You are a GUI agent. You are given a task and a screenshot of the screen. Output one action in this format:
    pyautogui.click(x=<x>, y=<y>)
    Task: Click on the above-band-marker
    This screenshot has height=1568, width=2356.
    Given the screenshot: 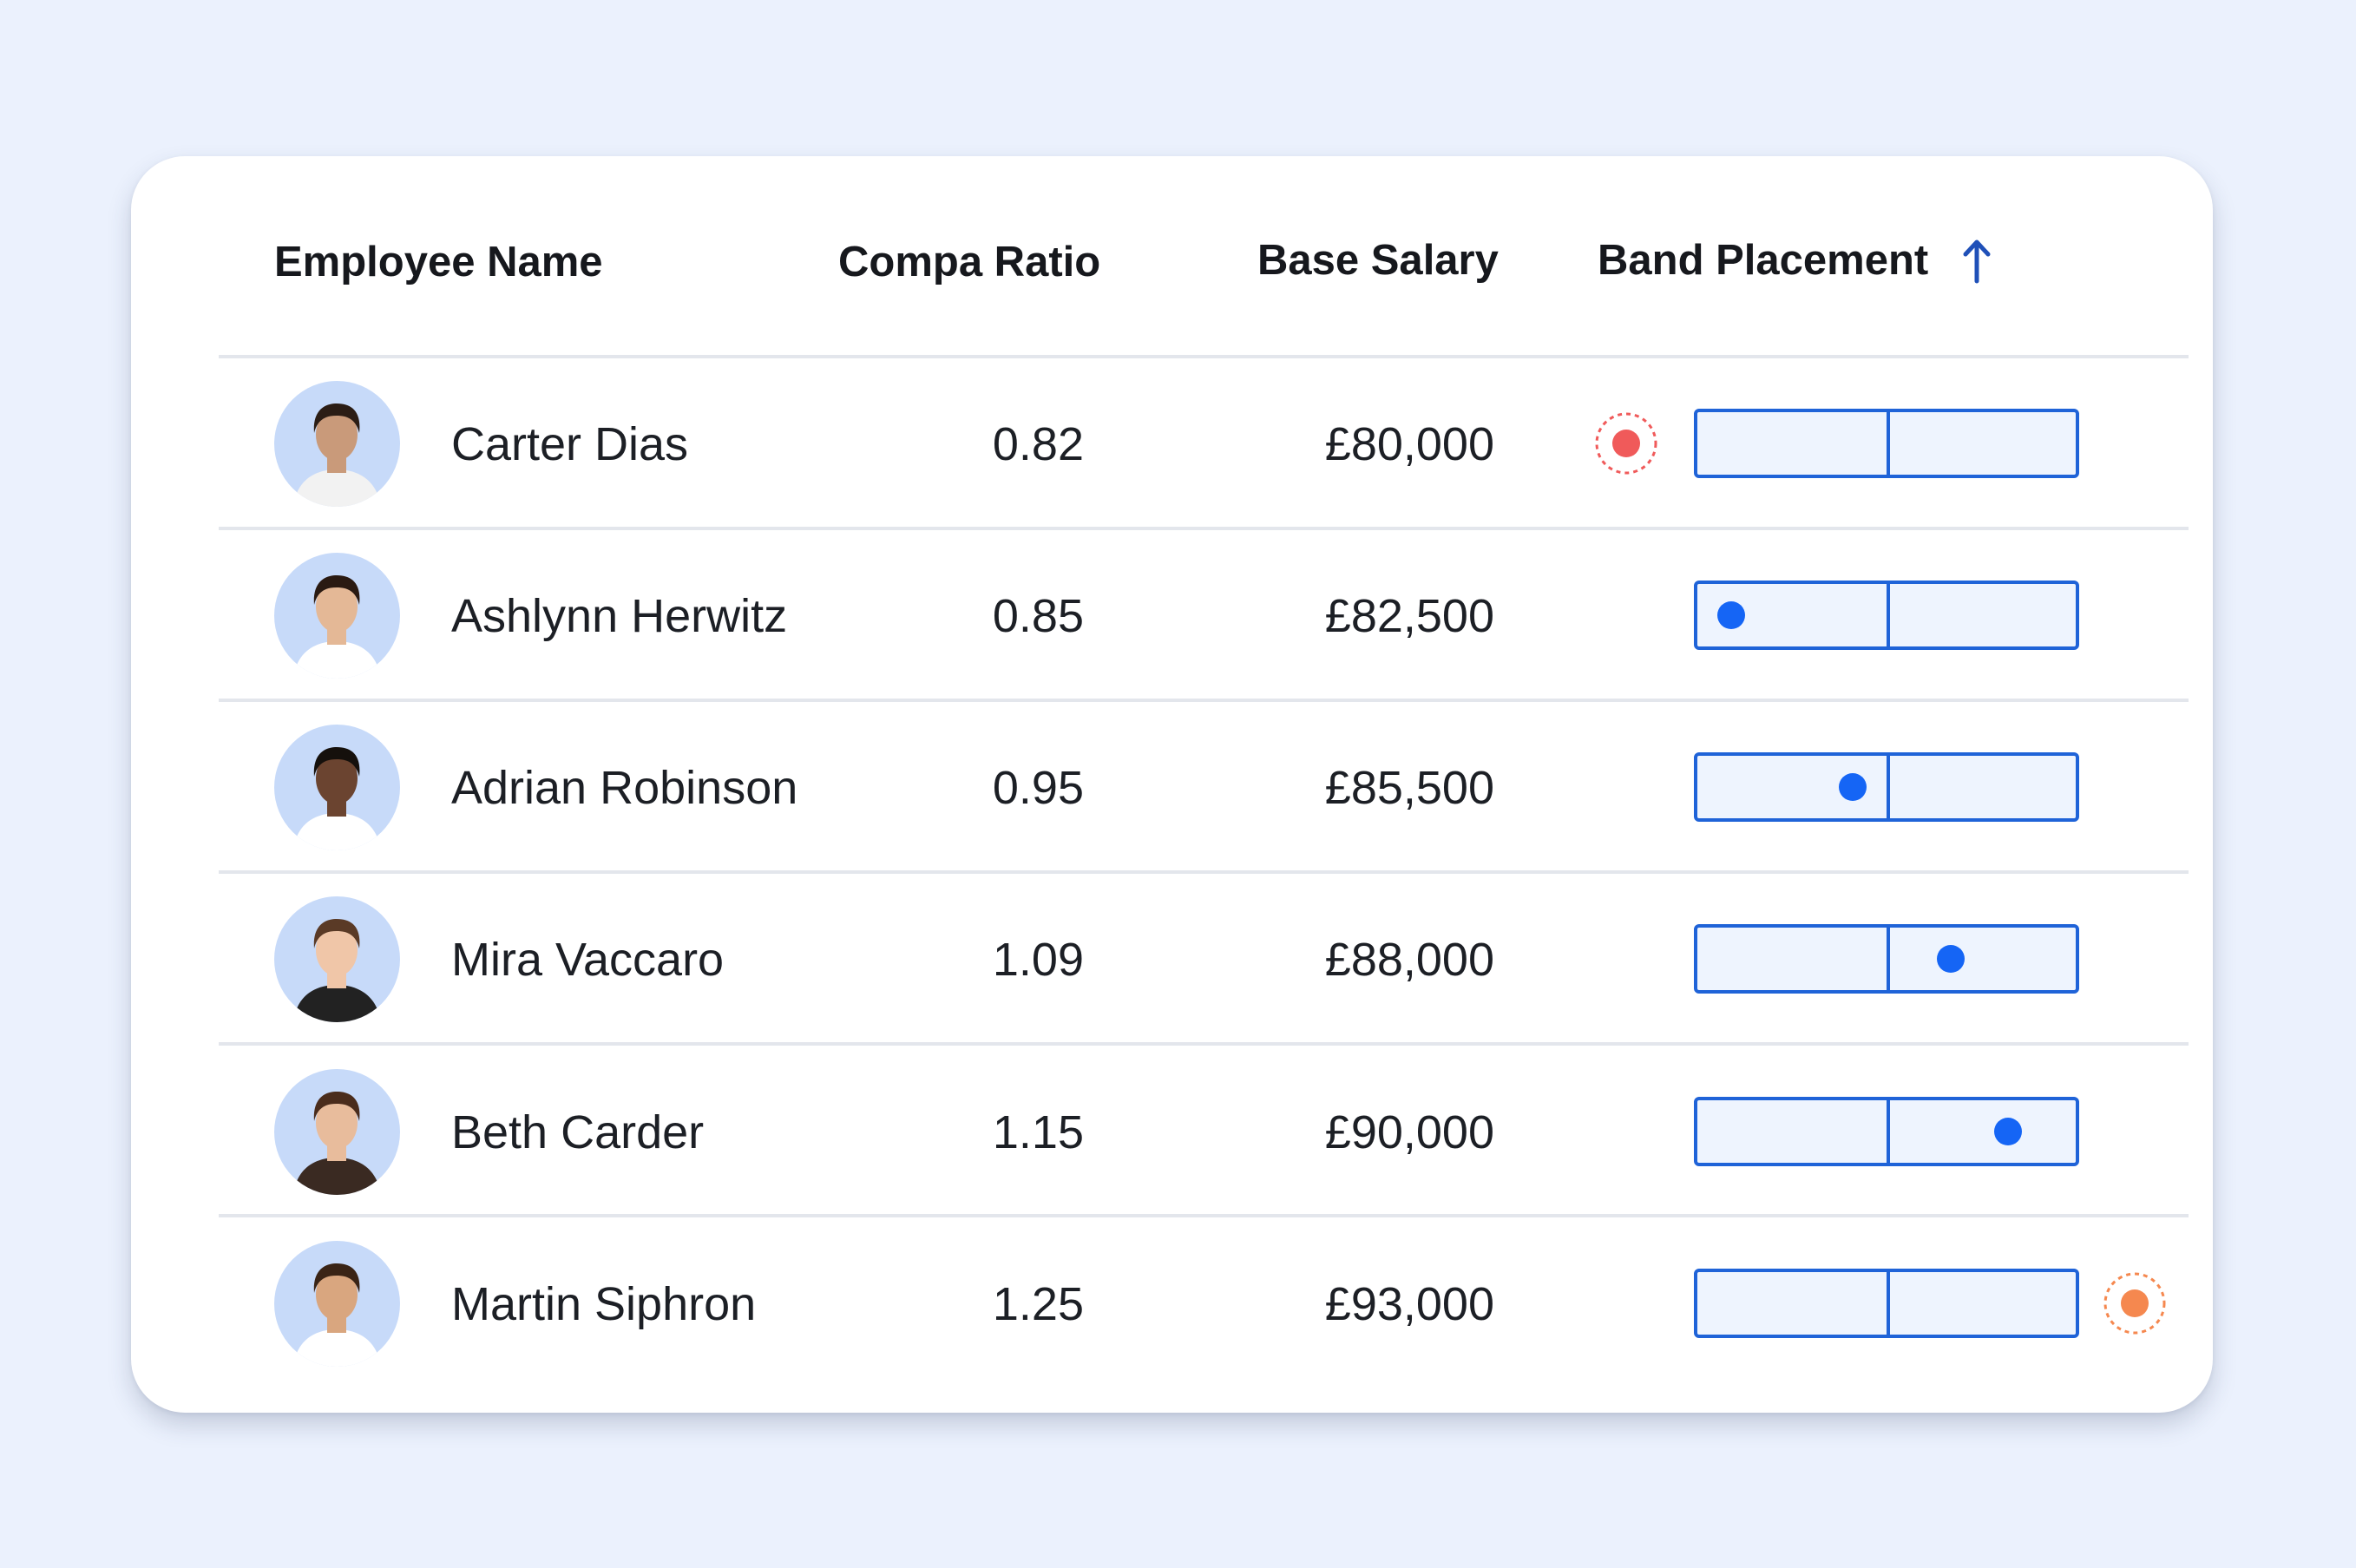 What is the action you would take?
    pyautogui.click(x=2135, y=1303)
    